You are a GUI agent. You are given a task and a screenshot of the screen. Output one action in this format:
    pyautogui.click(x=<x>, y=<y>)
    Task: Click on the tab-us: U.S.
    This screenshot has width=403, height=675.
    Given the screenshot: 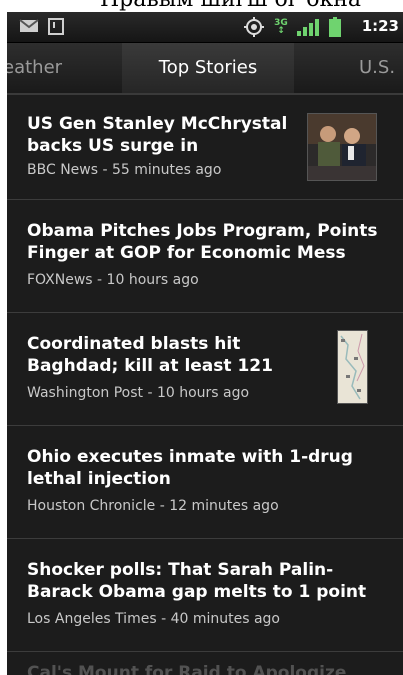 What is the action you would take?
    pyautogui.click(x=381, y=68)
    